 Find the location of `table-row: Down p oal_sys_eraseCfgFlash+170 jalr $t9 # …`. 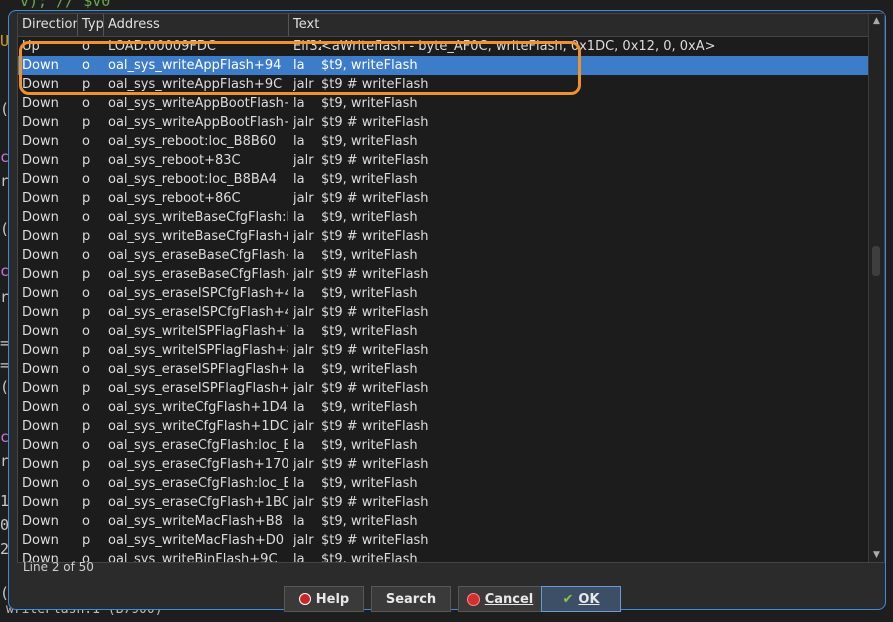

table-row: Down p oal_sys_eraseCfgFlash+170 jalr $t9 # … is located at coordinates (444, 464).